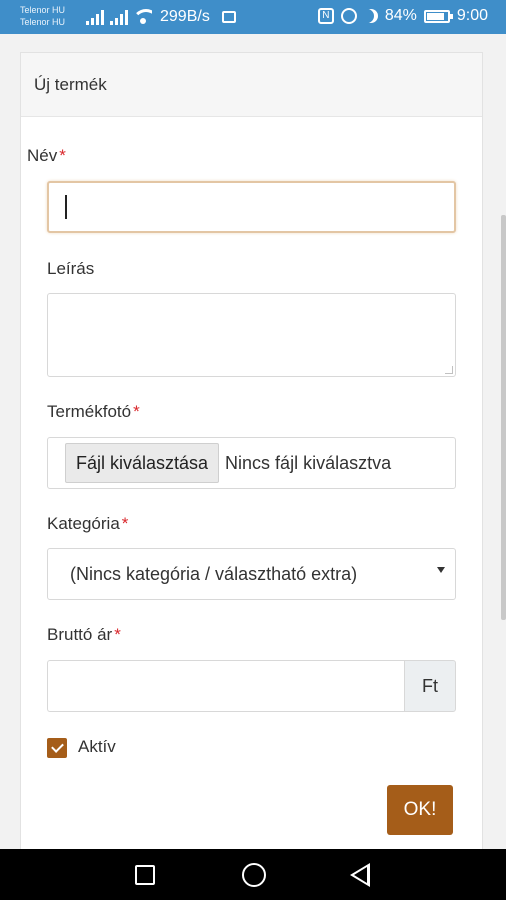 This screenshot has height=900, width=506. What do you see at coordinates (360, 875) in the screenshot?
I see `back-icon` at bounding box center [360, 875].